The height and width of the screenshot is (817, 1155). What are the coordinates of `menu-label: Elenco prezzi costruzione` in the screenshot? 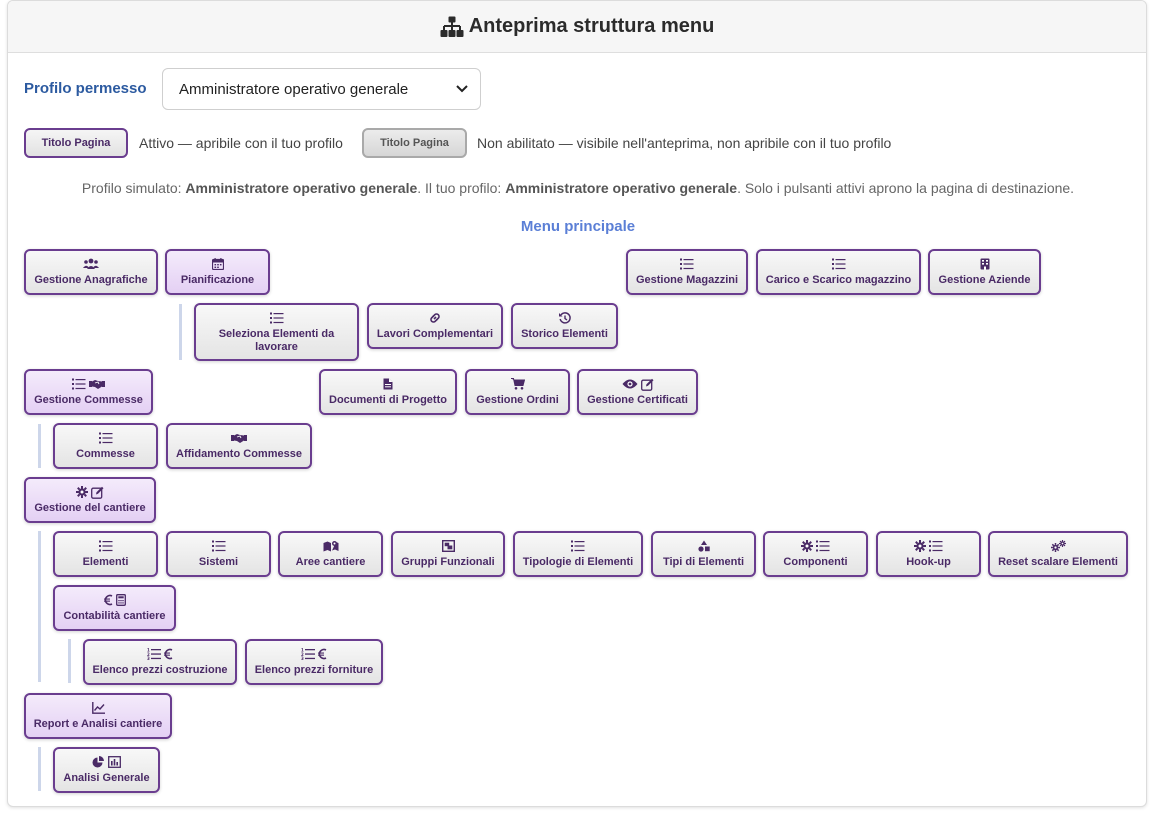 It's located at (160, 670).